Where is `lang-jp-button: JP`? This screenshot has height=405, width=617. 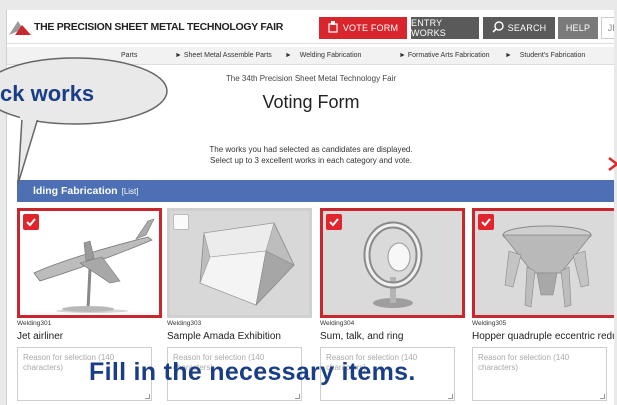 lang-jp-button: JP is located at coordinates (607, 28).